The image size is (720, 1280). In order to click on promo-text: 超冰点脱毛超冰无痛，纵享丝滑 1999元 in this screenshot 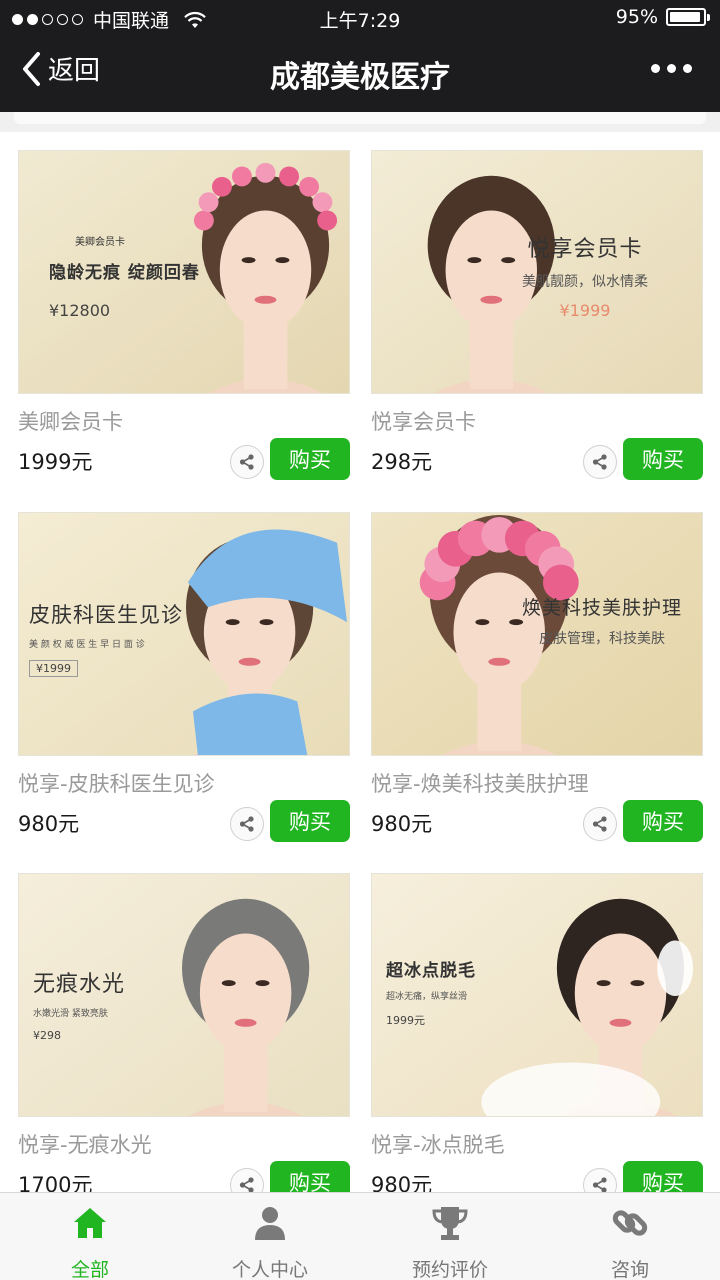, I will do `click(431, 992)`.